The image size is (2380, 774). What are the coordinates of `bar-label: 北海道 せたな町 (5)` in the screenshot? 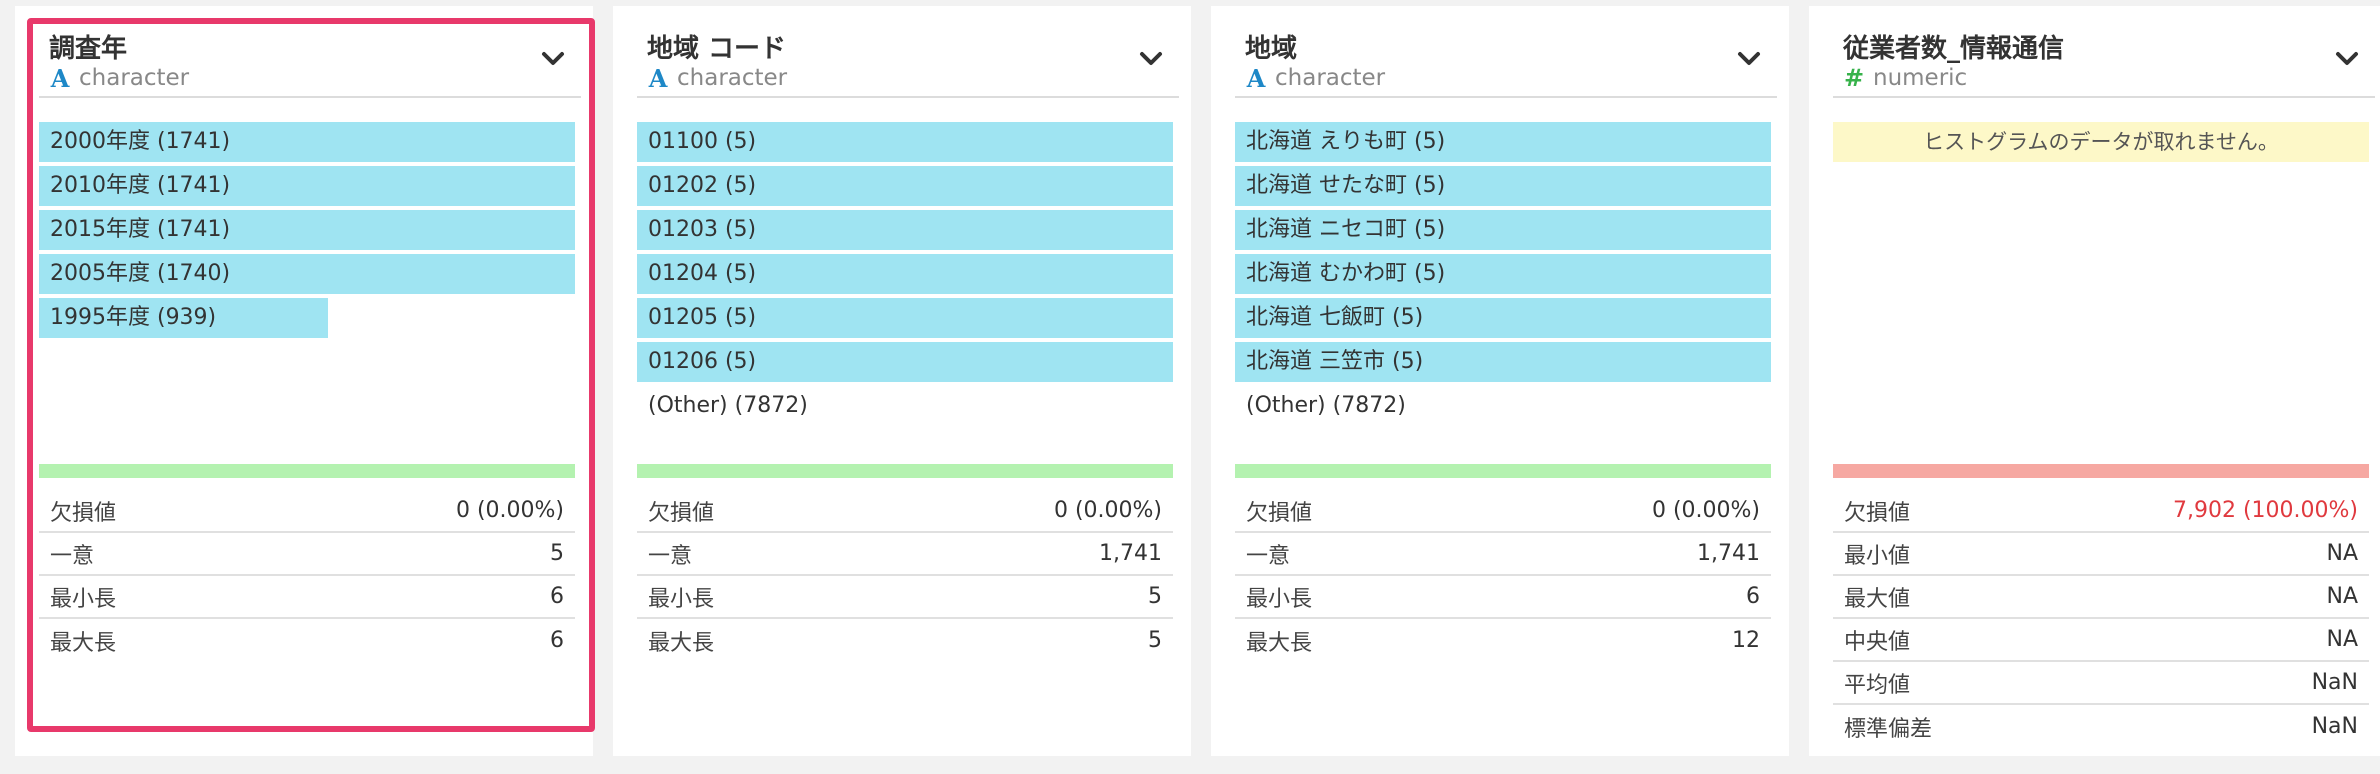 It's located at (1346, 185).